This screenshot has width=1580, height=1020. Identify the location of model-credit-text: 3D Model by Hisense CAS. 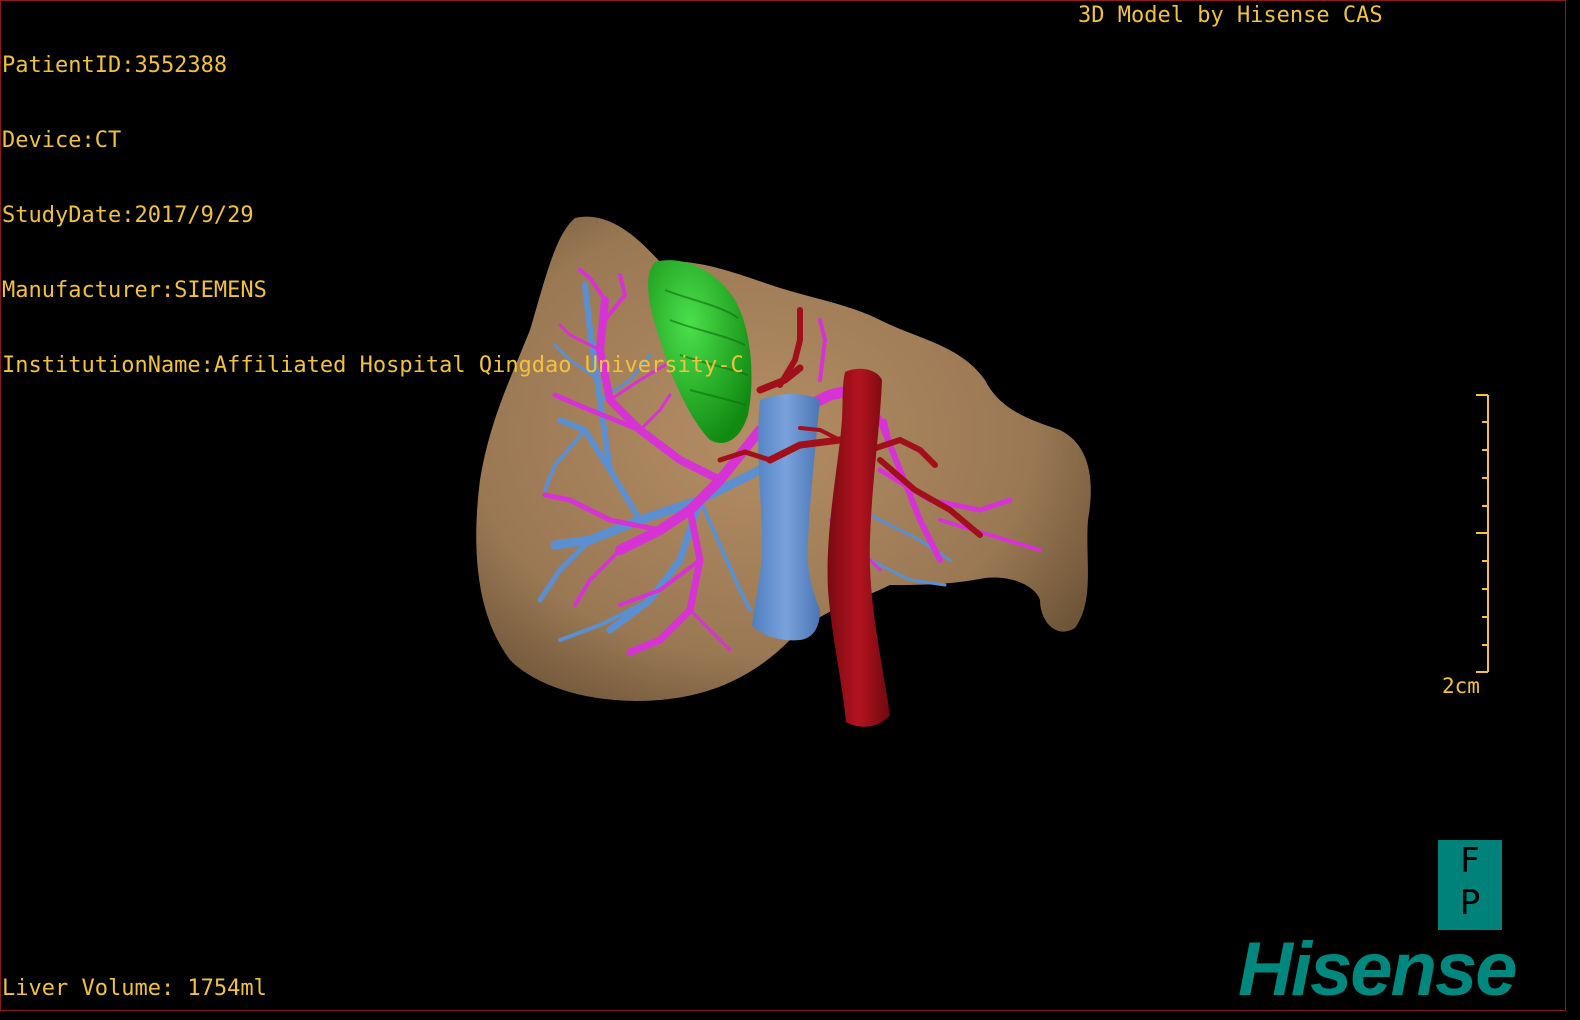
(1230, 15).